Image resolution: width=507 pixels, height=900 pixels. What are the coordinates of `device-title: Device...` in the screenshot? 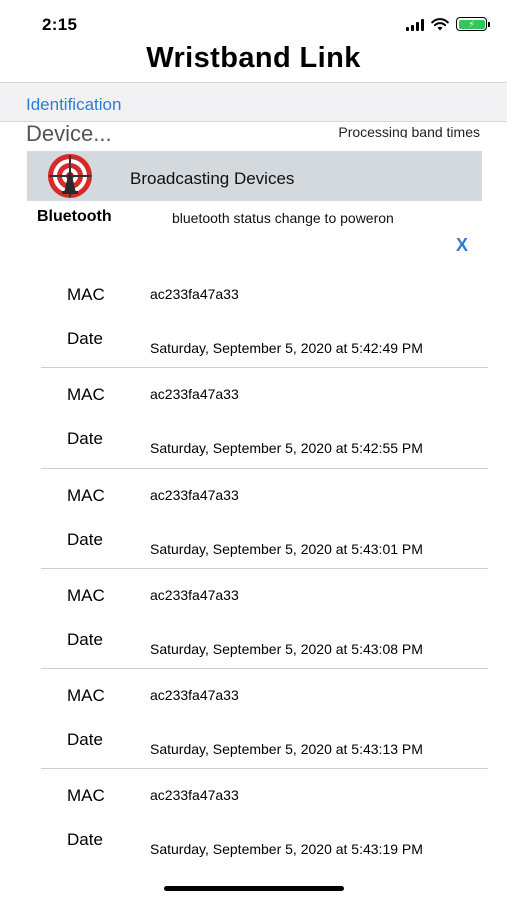 It's located at (69, 131).